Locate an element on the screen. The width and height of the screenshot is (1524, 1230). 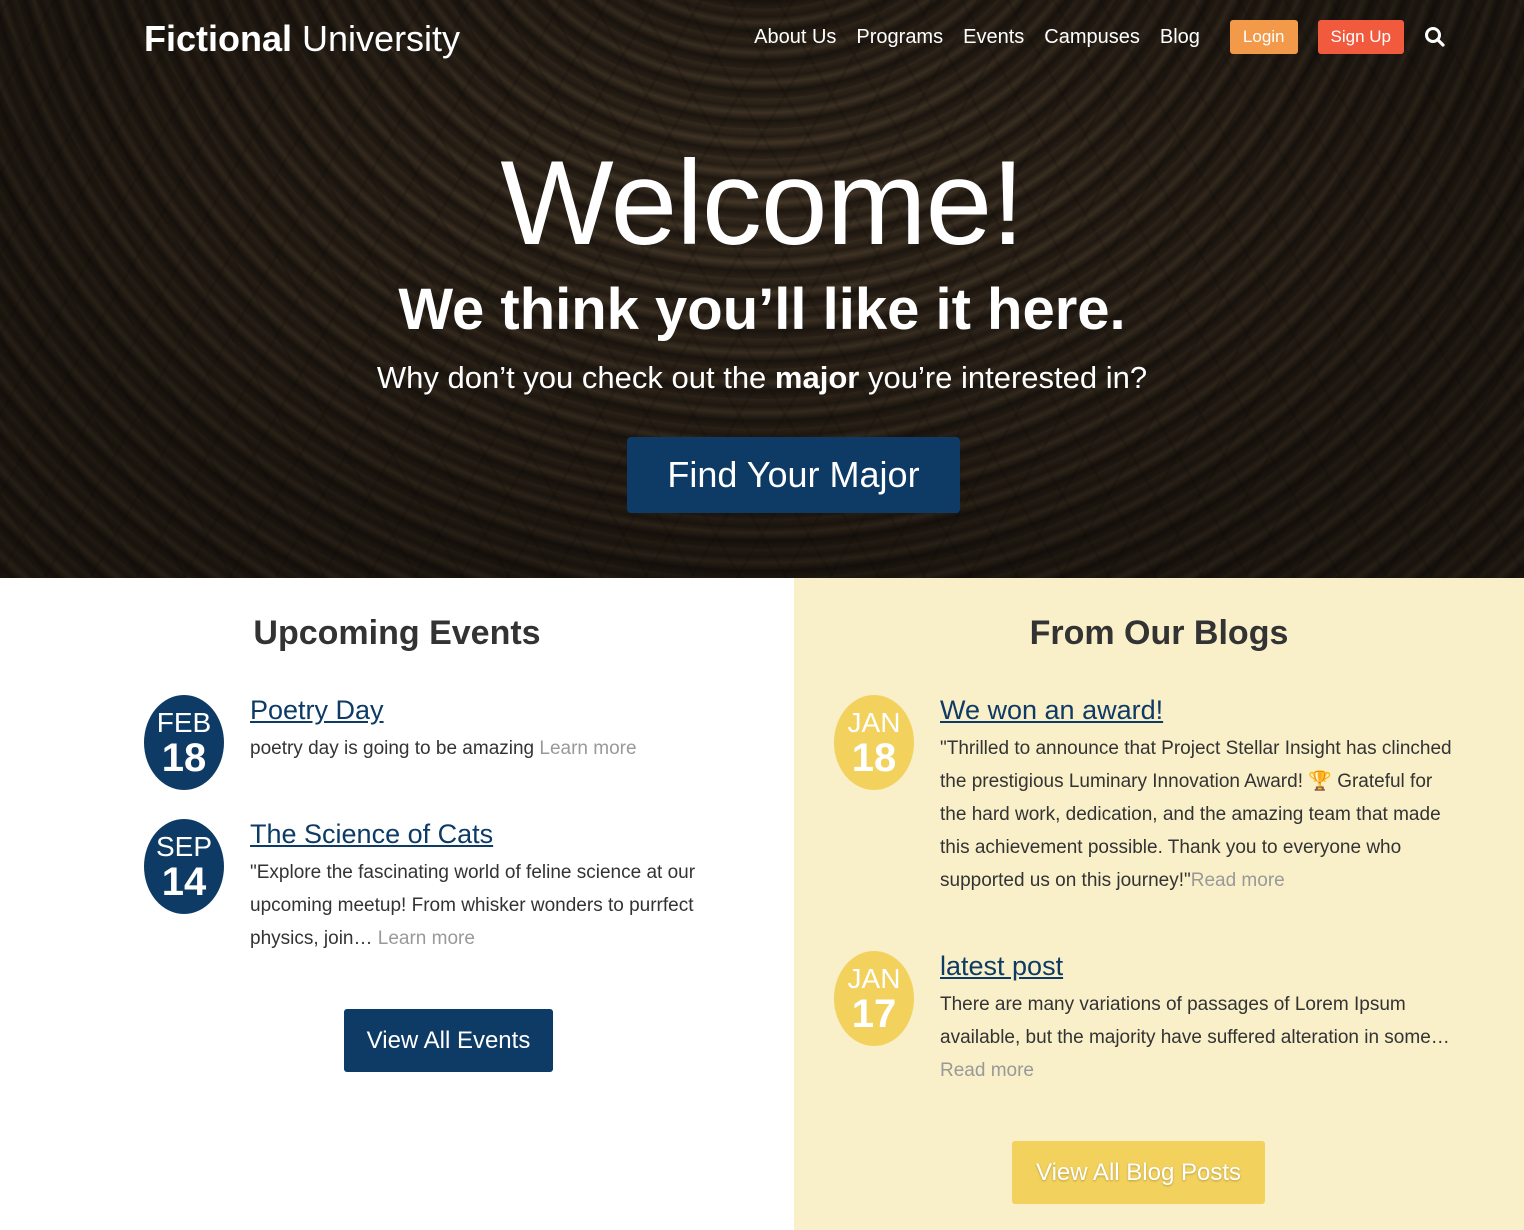
nav-events: Events is located at coordinates (993, 37).